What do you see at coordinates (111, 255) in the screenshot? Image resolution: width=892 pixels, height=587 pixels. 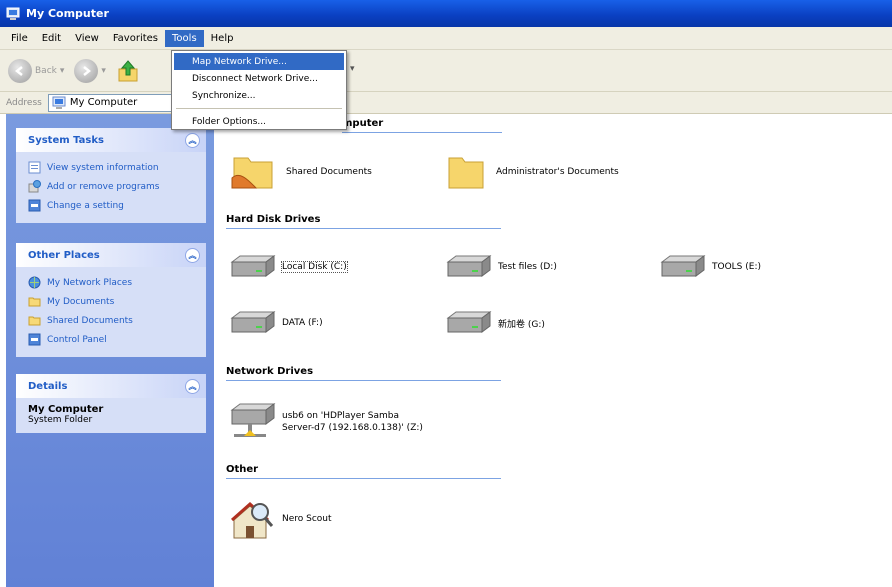 I see `other-places-header: Other Places ︽` at bounding box center [111, 255].